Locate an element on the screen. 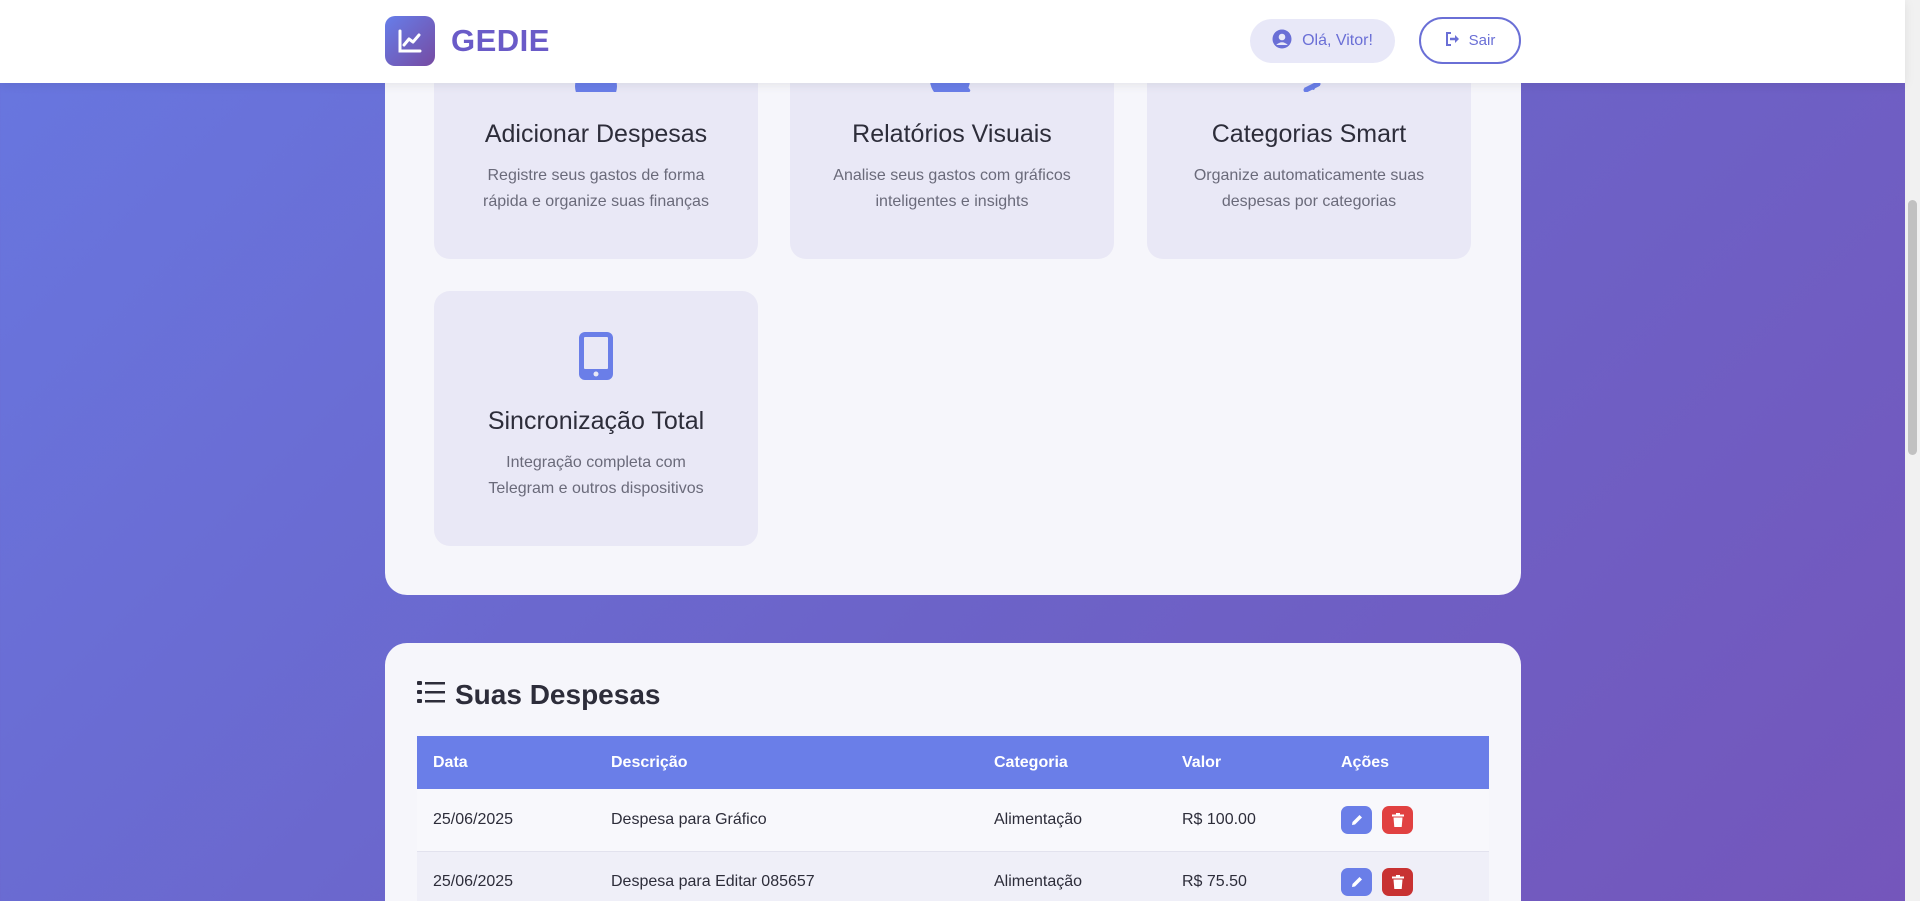 The image size is (1920, 901). feature-desc-line: Registre seus gastos de forma is located at coordinates (596, 175).